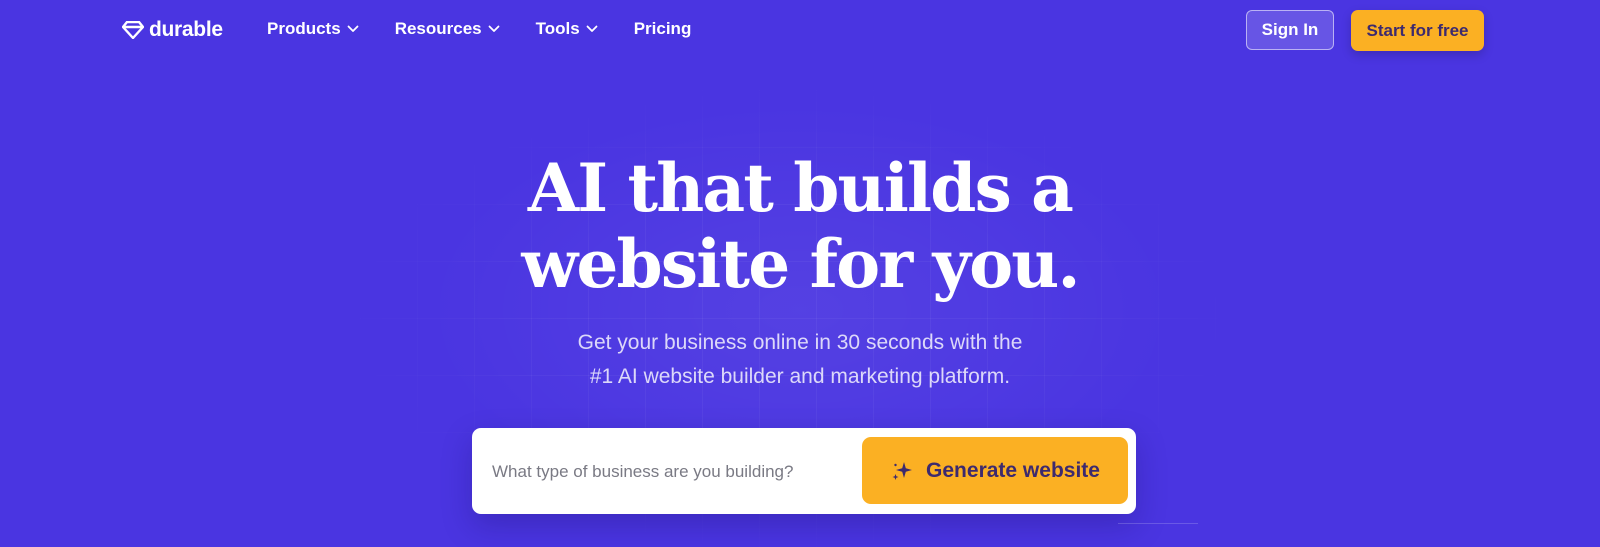 The image size is (1600, 547). Describe the element at coordinates (672, 472) in the screenshot. I see `business-type-input` at that location.